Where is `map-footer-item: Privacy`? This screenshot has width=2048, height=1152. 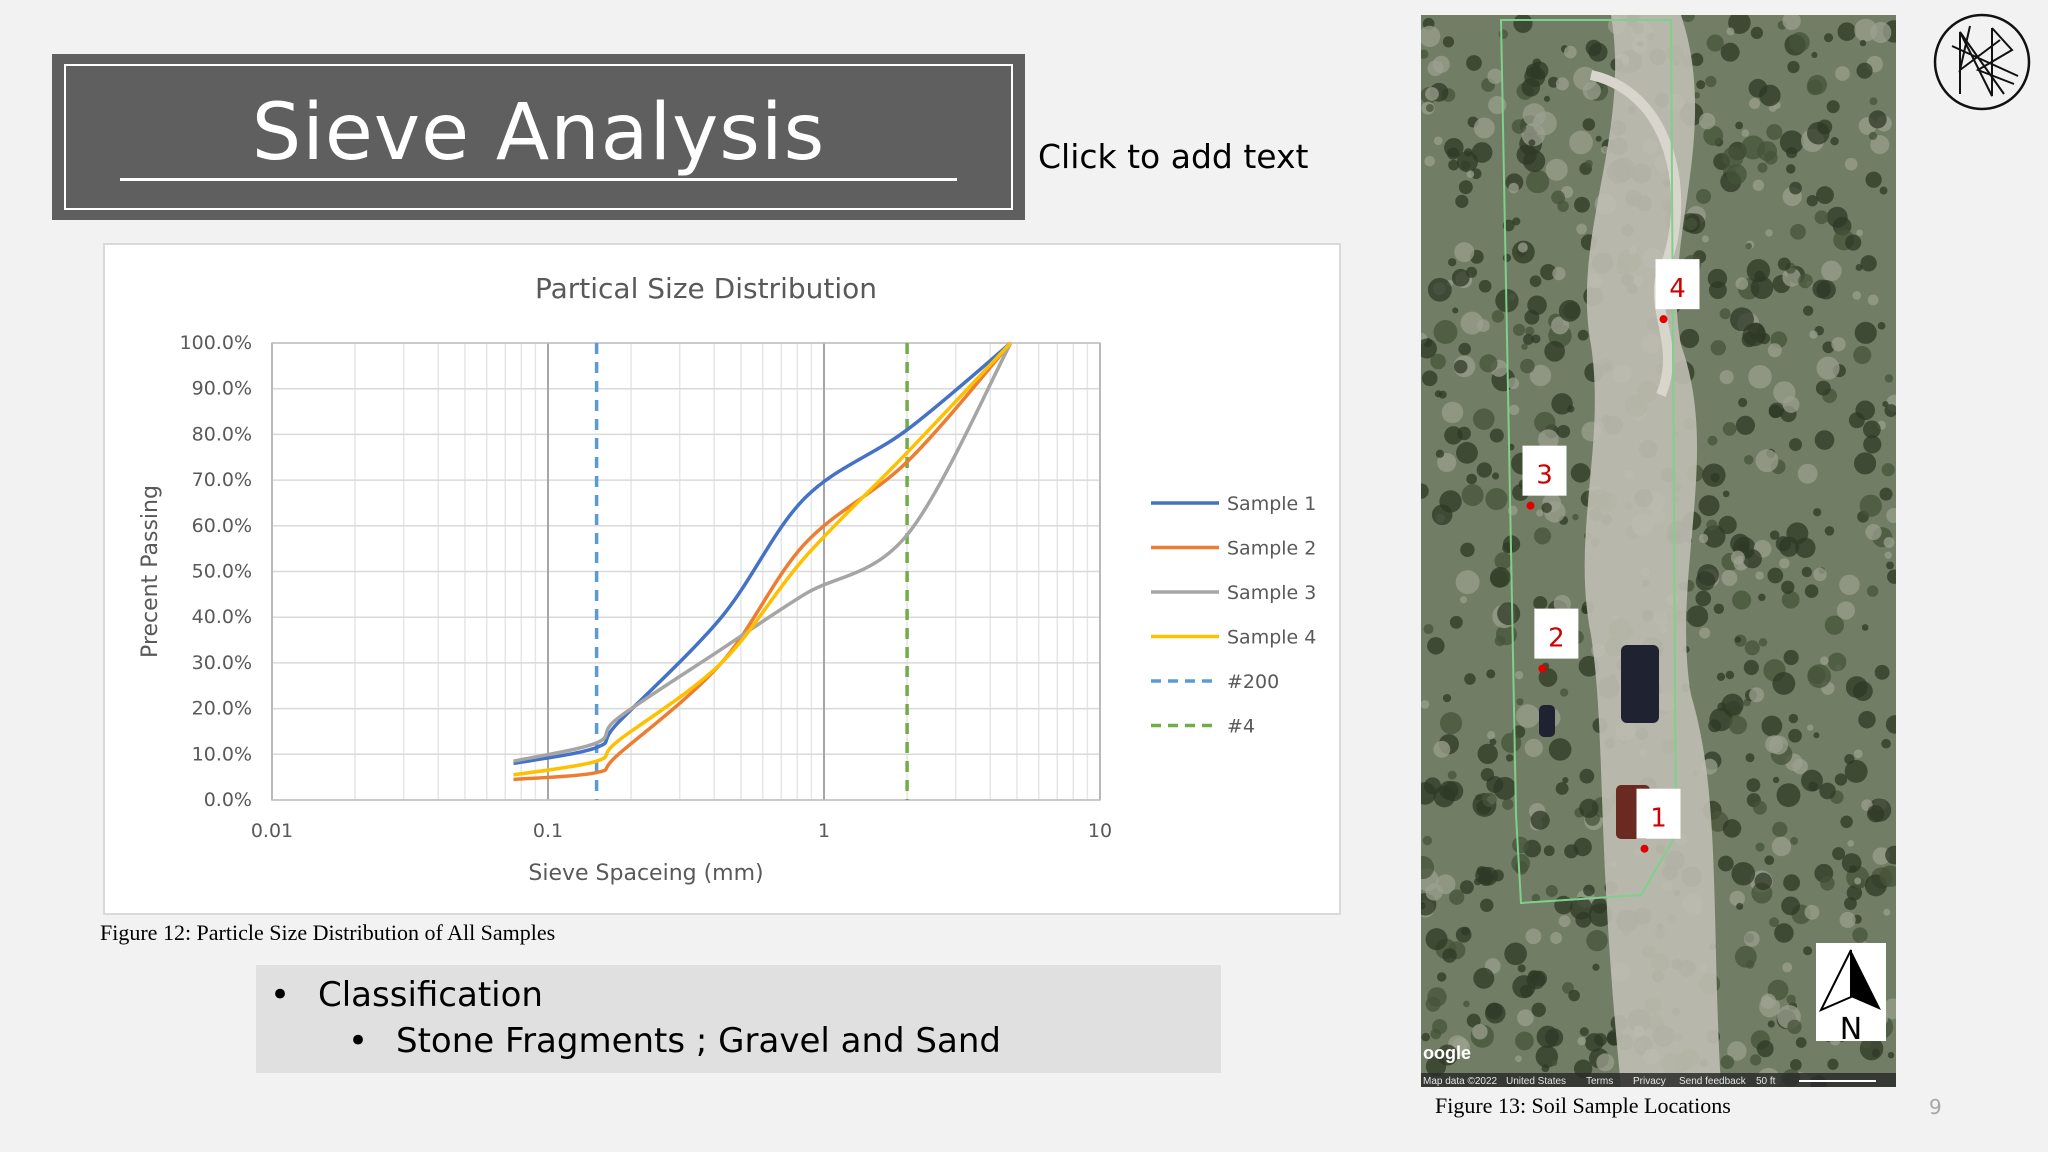
map-footer-item: Privacy is located at coordinates (1649, 1081).